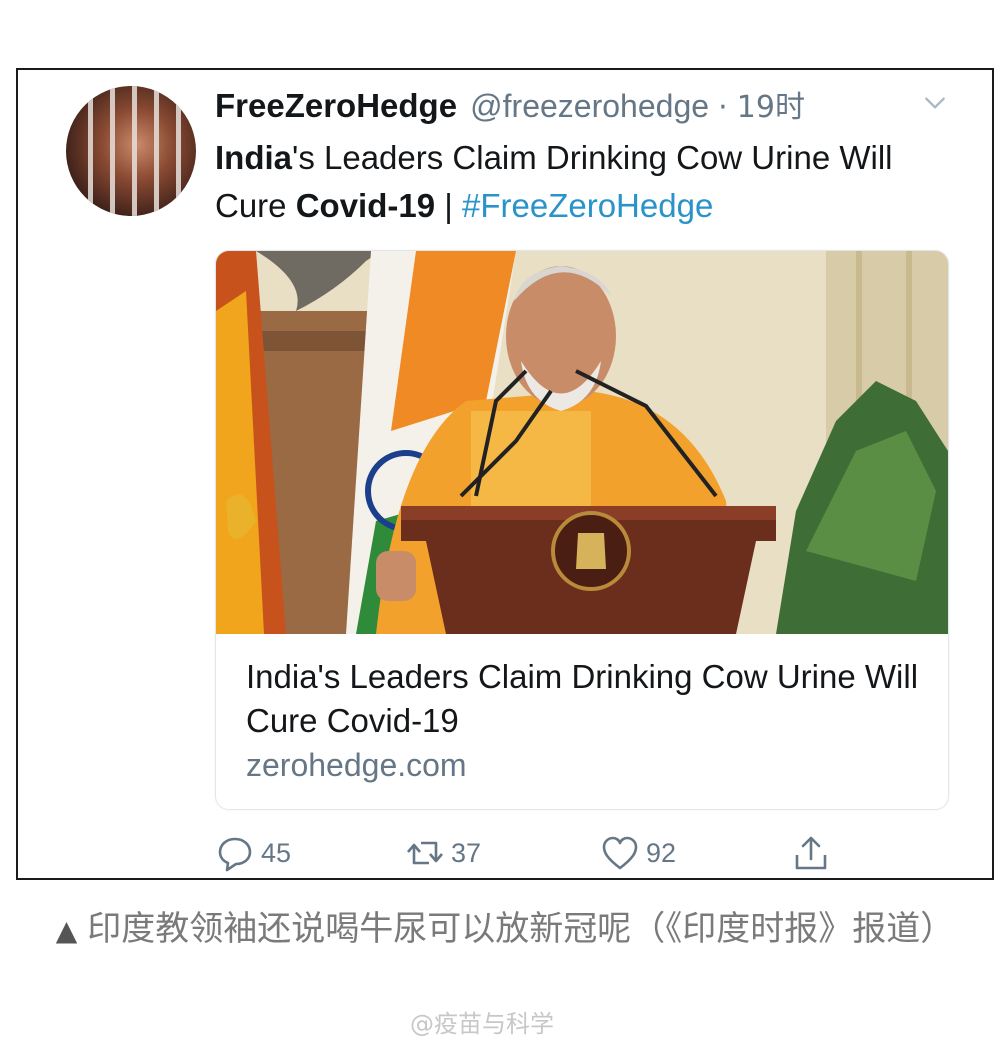 The width and height of the screenshot is (1007, 1042). What do you see at coordinates (235, 854) in the screenshot?
I see `reply-icon` at bounding box center [235, 854].